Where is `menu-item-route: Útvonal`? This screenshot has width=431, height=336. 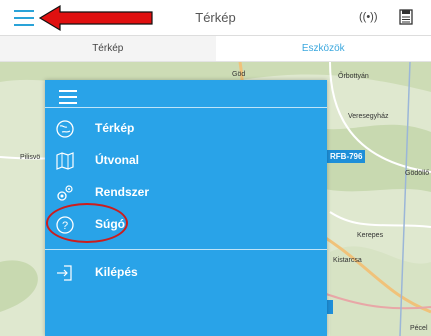 menu-item-route: Útvonal is located at coordinates (186, 161).